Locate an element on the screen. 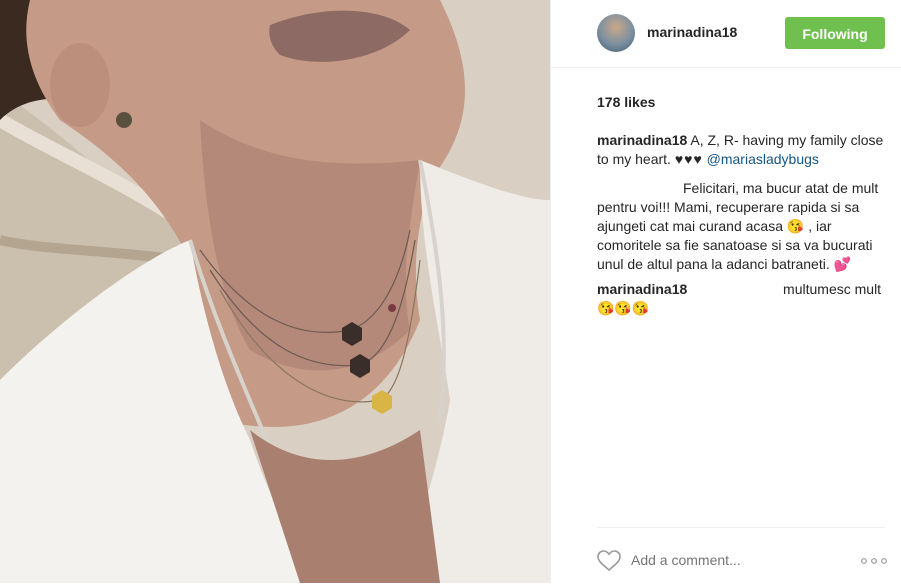  post-username: marinadina18 is located at coordinates (692, 32).